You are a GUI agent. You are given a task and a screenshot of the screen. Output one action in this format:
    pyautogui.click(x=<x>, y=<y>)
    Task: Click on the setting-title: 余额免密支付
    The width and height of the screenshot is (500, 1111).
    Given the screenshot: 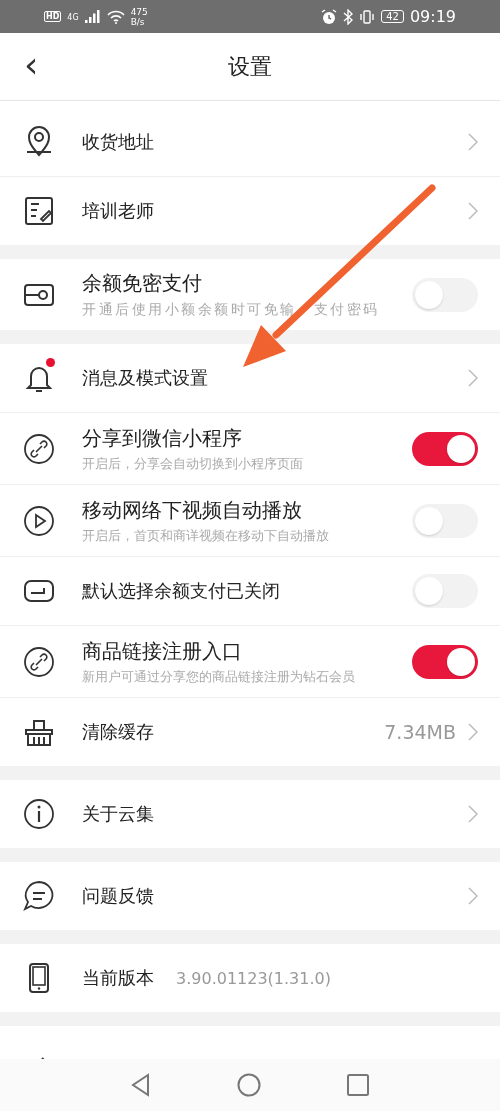 What is the action you would take?
    pyautogui.click(x=142, y=283)
    